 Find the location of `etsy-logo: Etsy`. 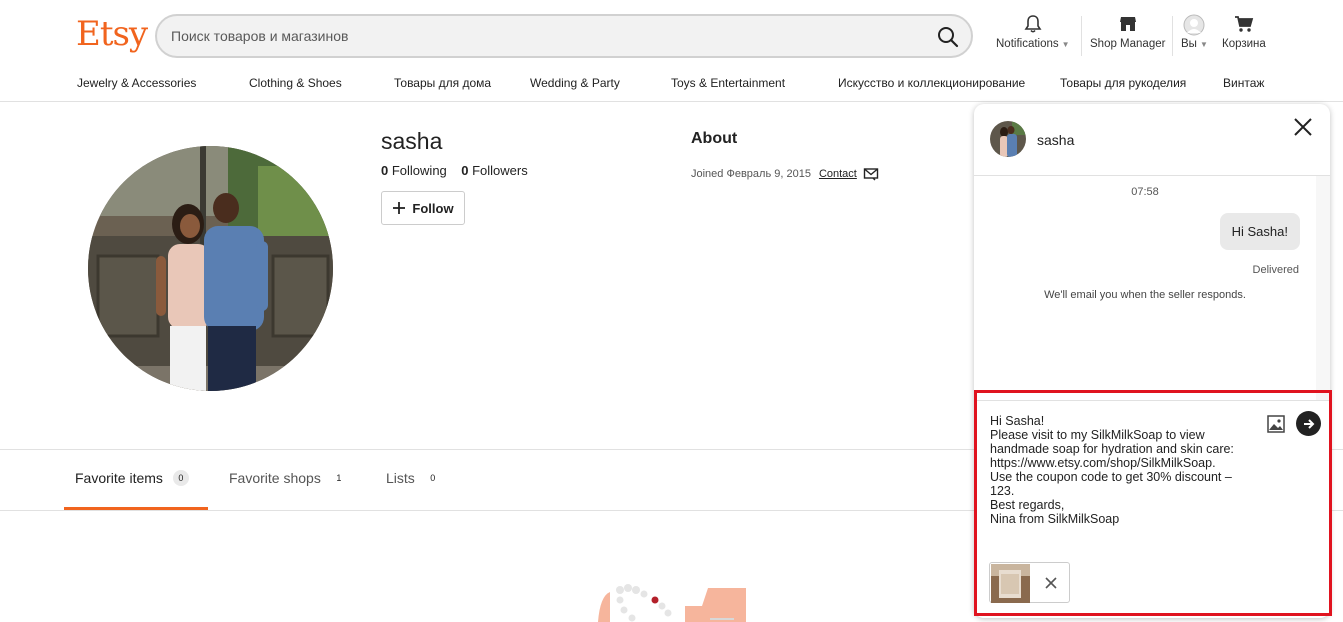

etsy-logo: Etsy is located at coordinates (112, 34).